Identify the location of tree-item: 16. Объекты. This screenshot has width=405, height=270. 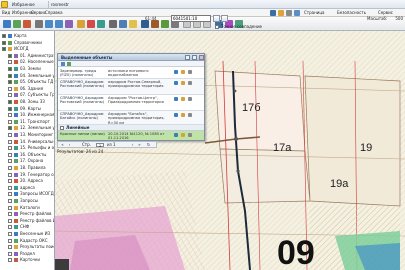
(27, 155).